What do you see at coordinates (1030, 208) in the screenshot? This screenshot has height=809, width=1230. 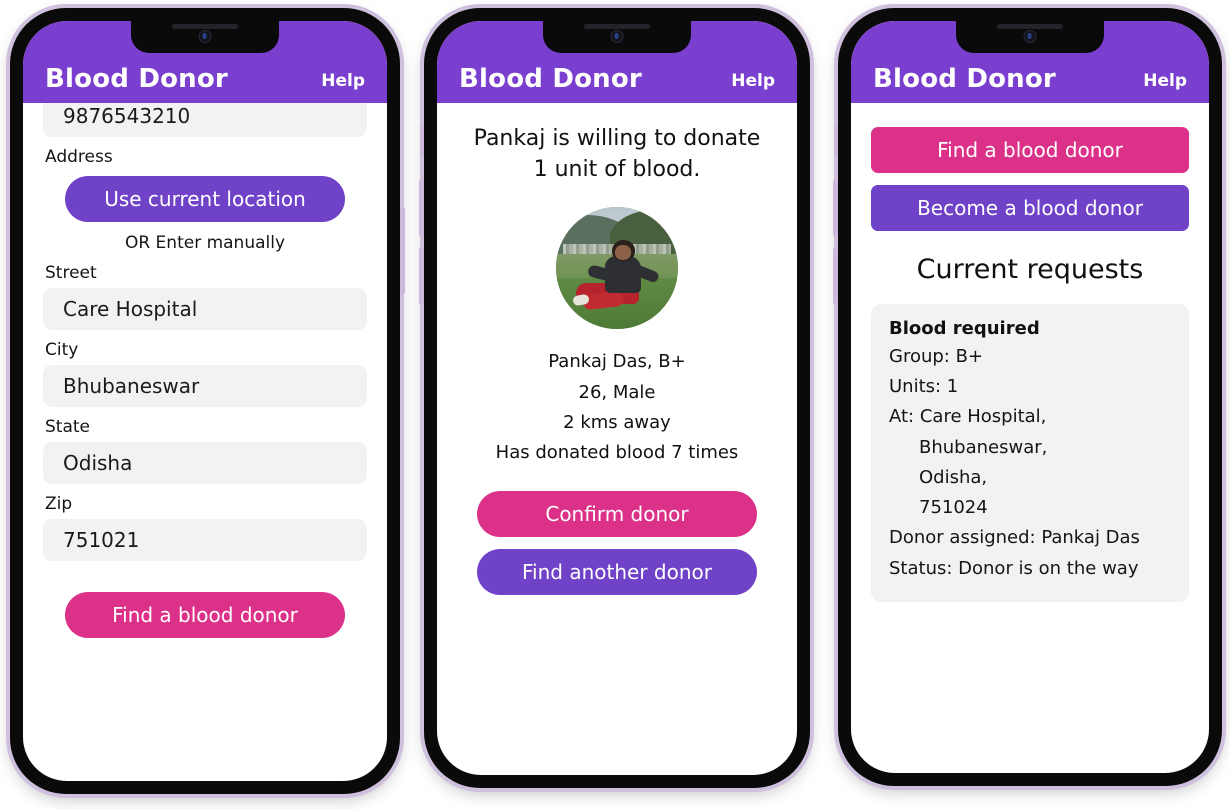 I see `become-blood-donor-button: Become a blood donor` at bounding box center [1030, 208].